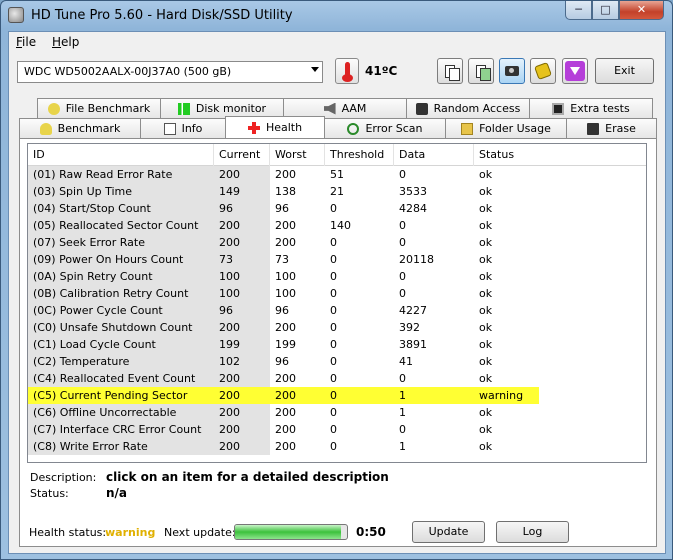 This screenshot has height=560, width=673. What do you see at coordinates (65, 42) in the screenshot?
I see `menu-help: Help` at bounding box center [65, 42].